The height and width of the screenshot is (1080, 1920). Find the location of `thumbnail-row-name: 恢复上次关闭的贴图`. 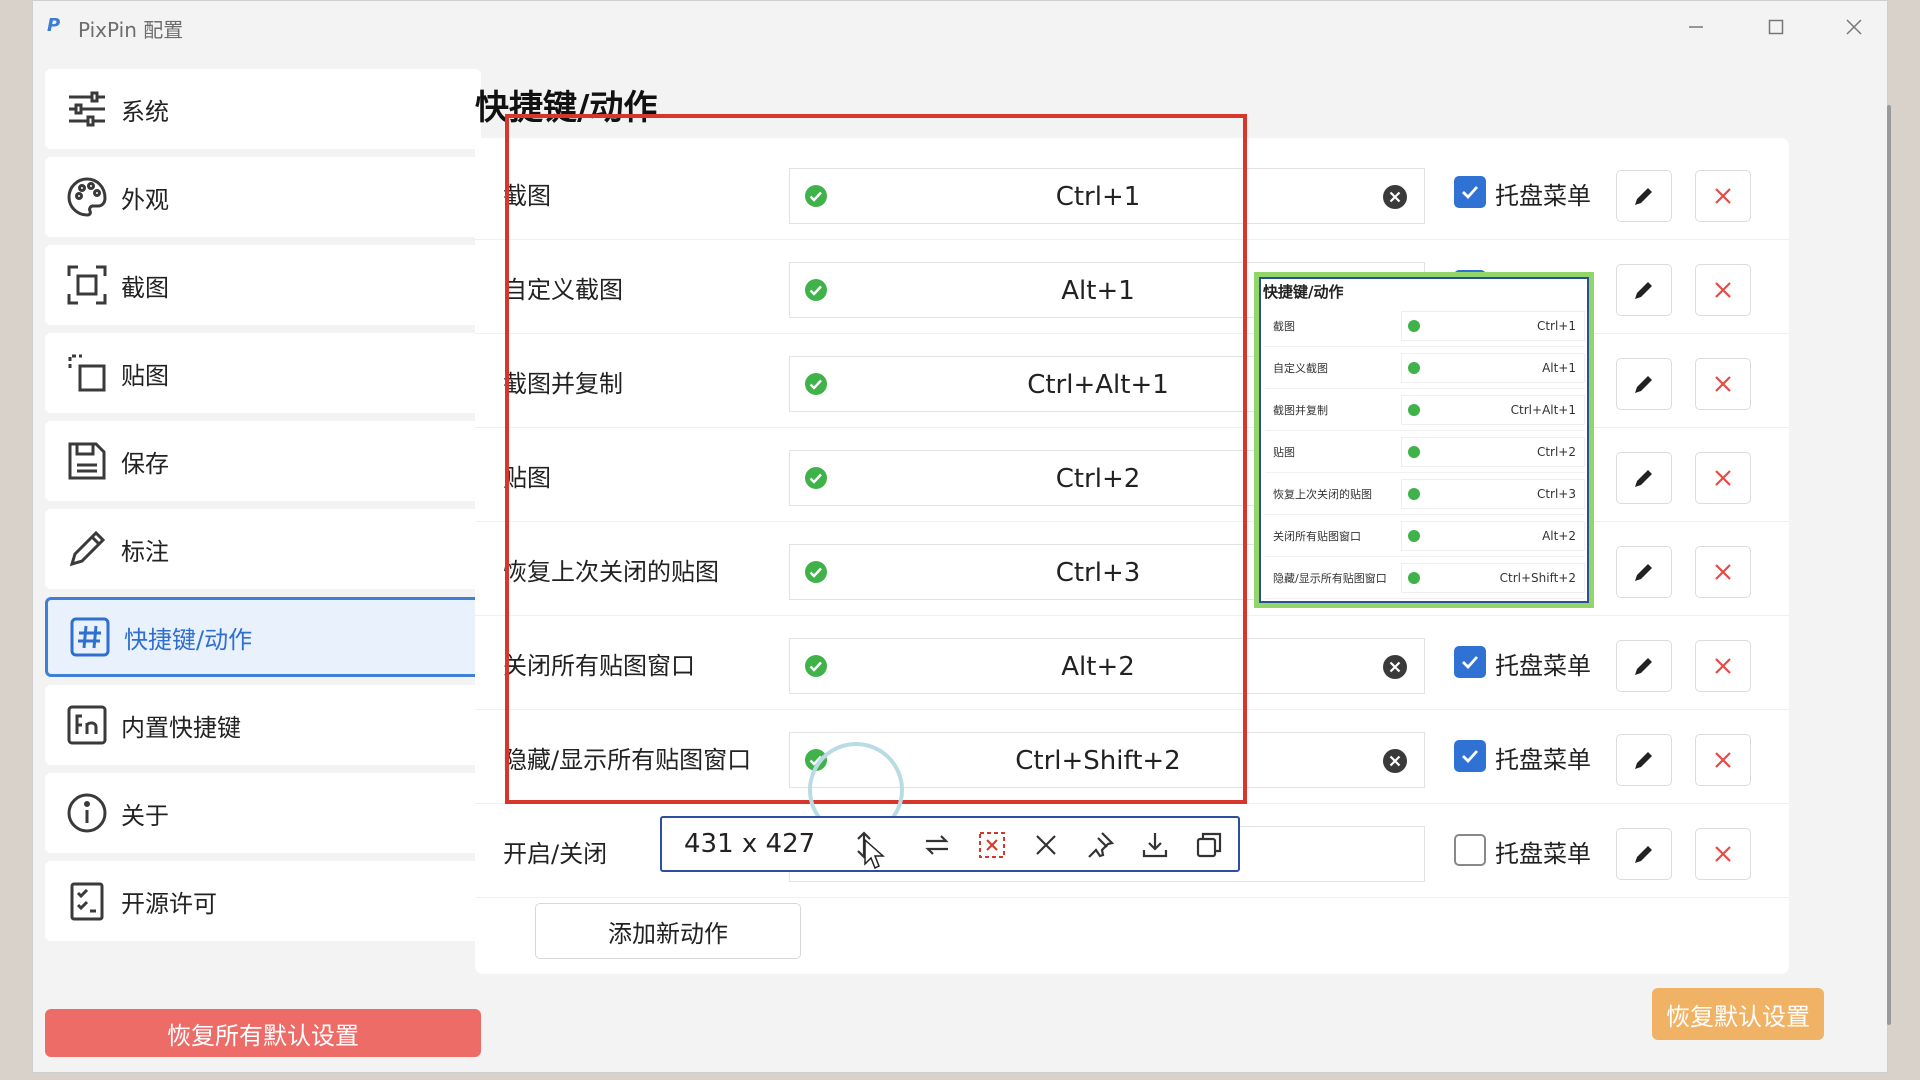

thumbnail-row-name: 恢复上次关闭的贴图 is located at coordinates (1322, 494).